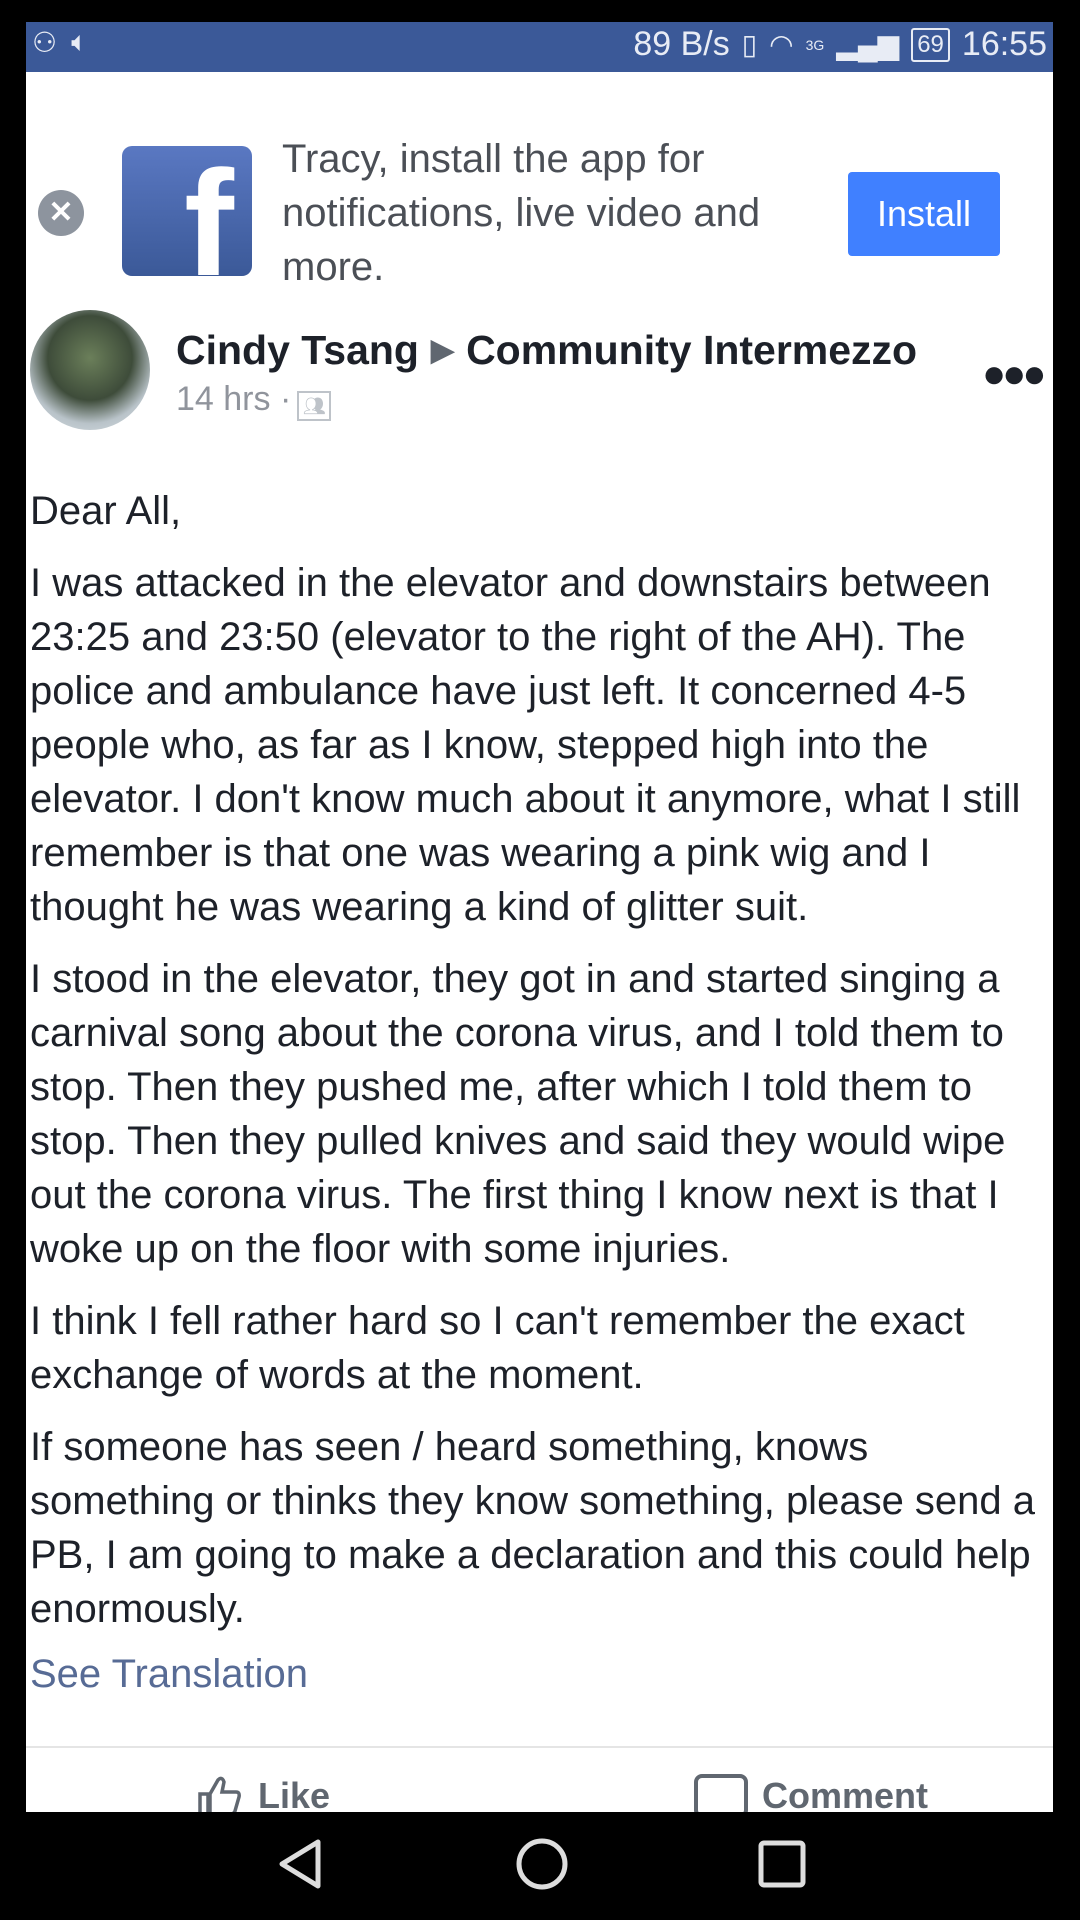 The height and width of the screenshot is (1920, 1080). Describe the element at coordinates (782, 1864) in the screenshot. I see `recent-apps-icon` at that location.